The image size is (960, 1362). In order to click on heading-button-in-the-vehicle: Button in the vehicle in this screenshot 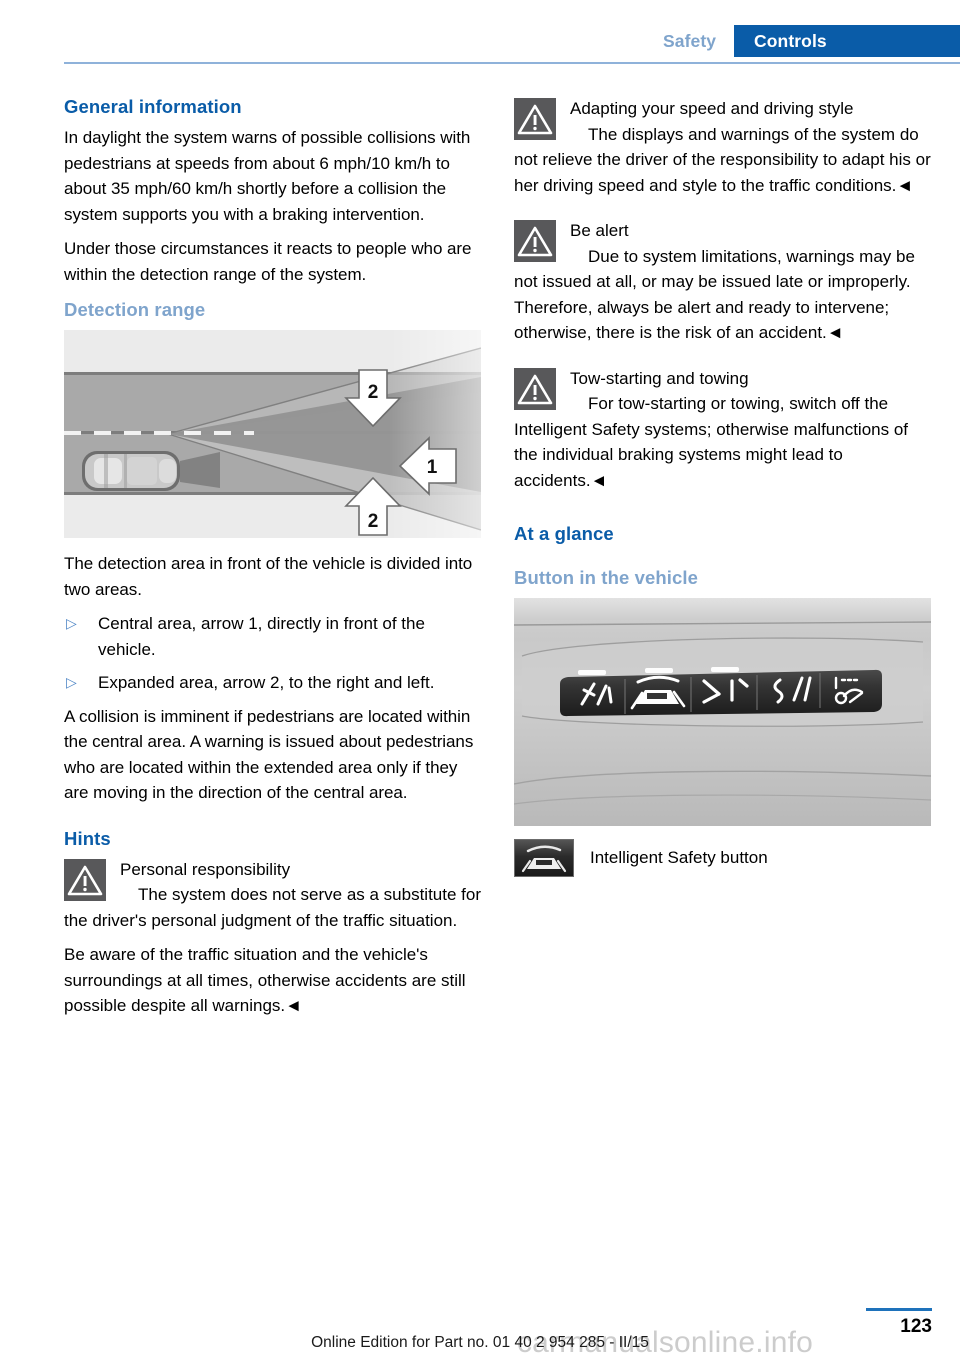, I will do `click(606, 577)`.